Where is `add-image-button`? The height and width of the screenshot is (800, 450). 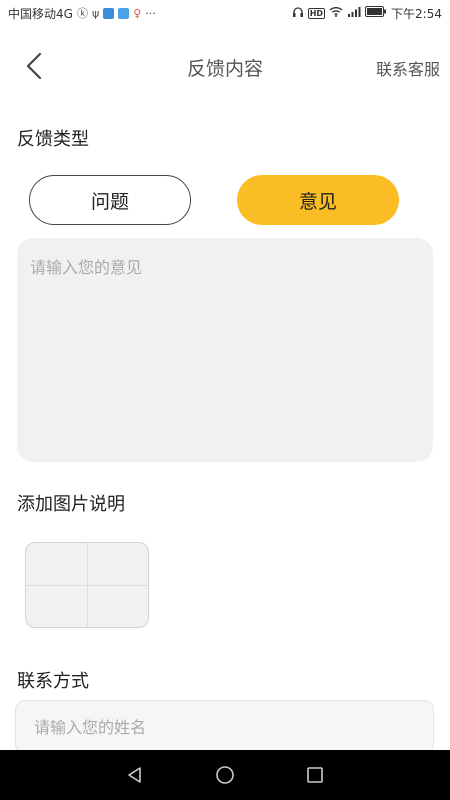 add-image-button is located at coordinates (87, 585).